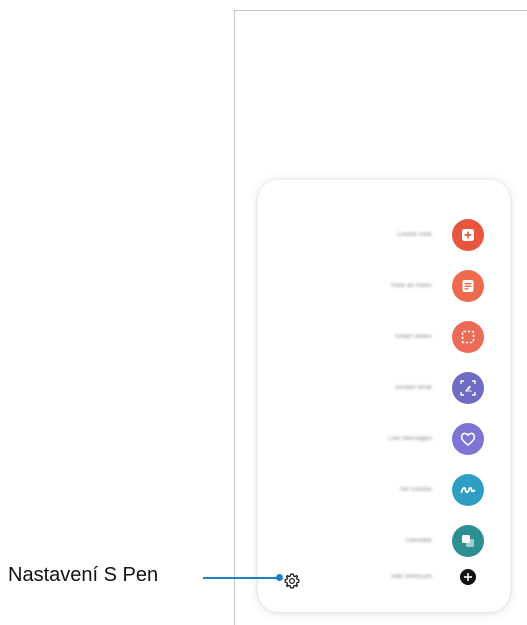  I want to click on live-messages-icon, so click(468, 439).